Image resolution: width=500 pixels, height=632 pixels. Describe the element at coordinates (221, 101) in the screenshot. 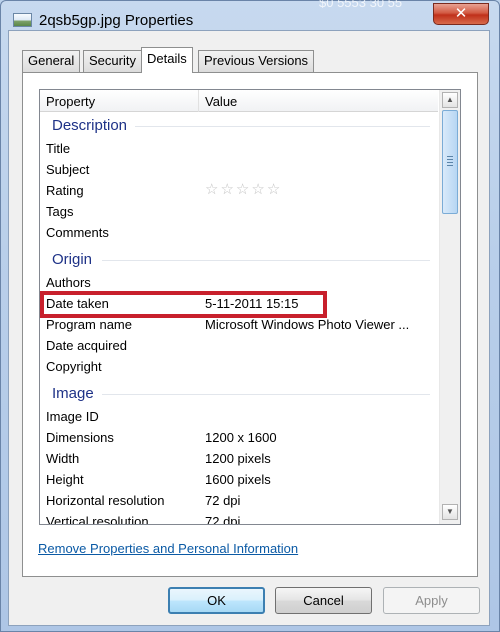

I see `column-header-value: Value` at that location.